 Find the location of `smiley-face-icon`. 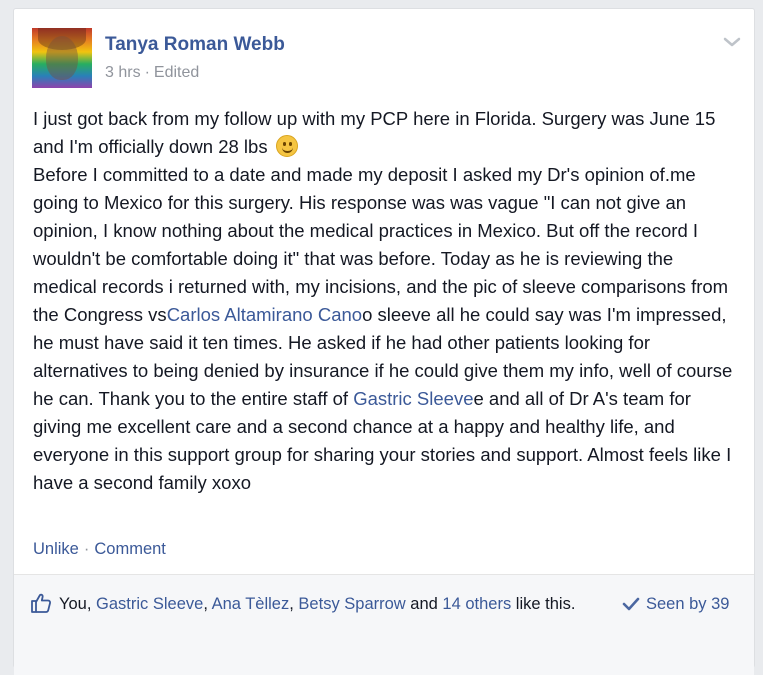

smiley-face-icon is located at coordinates (286, 146).